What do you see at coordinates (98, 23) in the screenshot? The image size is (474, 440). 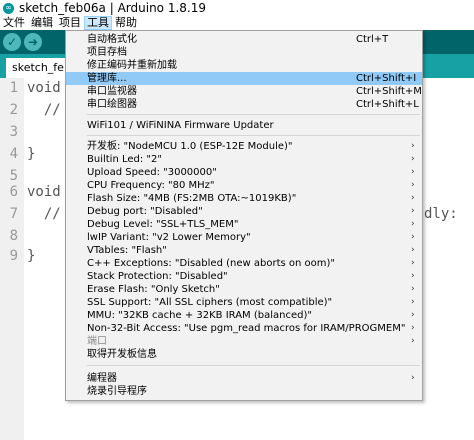 I see `menu-tools: 工具` at bounding box center [98, 23].